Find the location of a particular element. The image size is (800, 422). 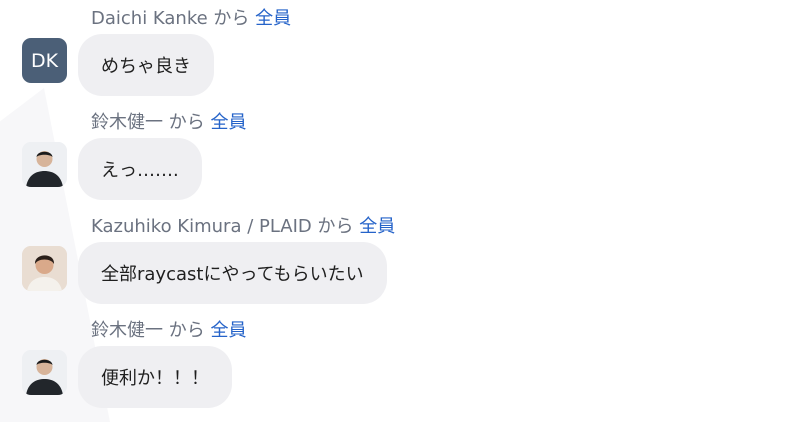

sender-name: Kazuhiko Kimura / PLAID is located at coordinates (201, 226).